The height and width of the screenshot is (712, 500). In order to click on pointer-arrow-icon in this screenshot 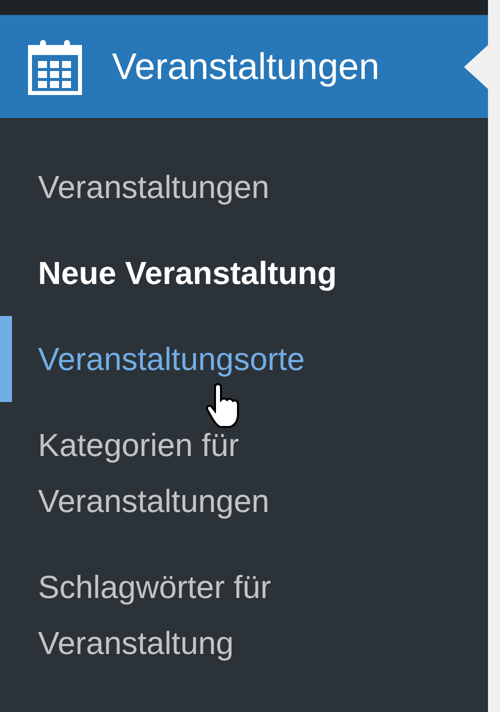, I will do `click(476, 67)`.